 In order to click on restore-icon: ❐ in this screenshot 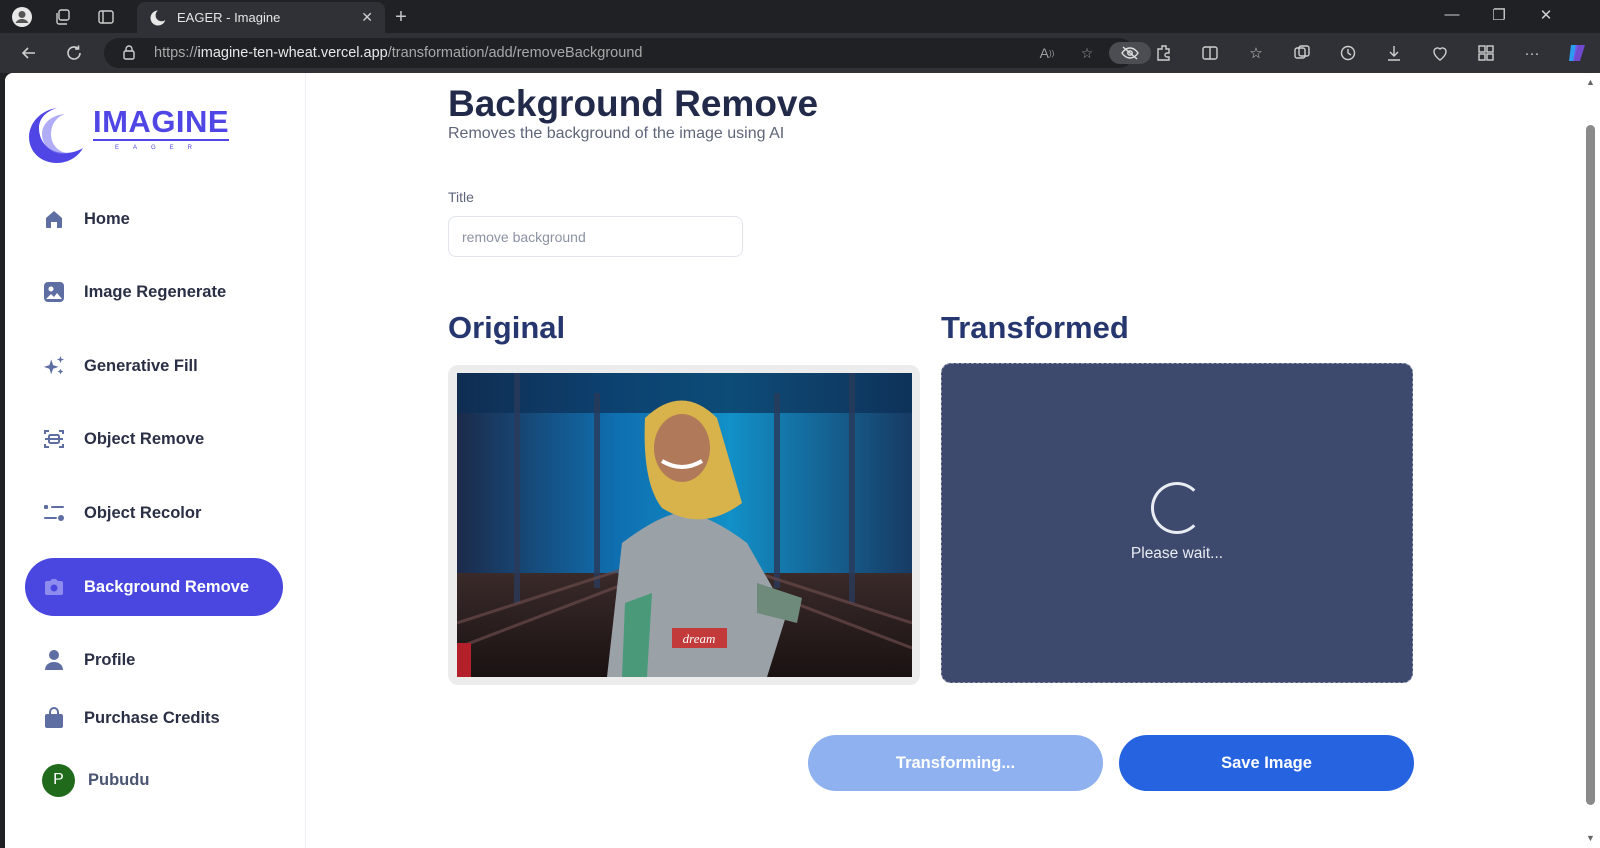, I will do `click(1499, 15)`.